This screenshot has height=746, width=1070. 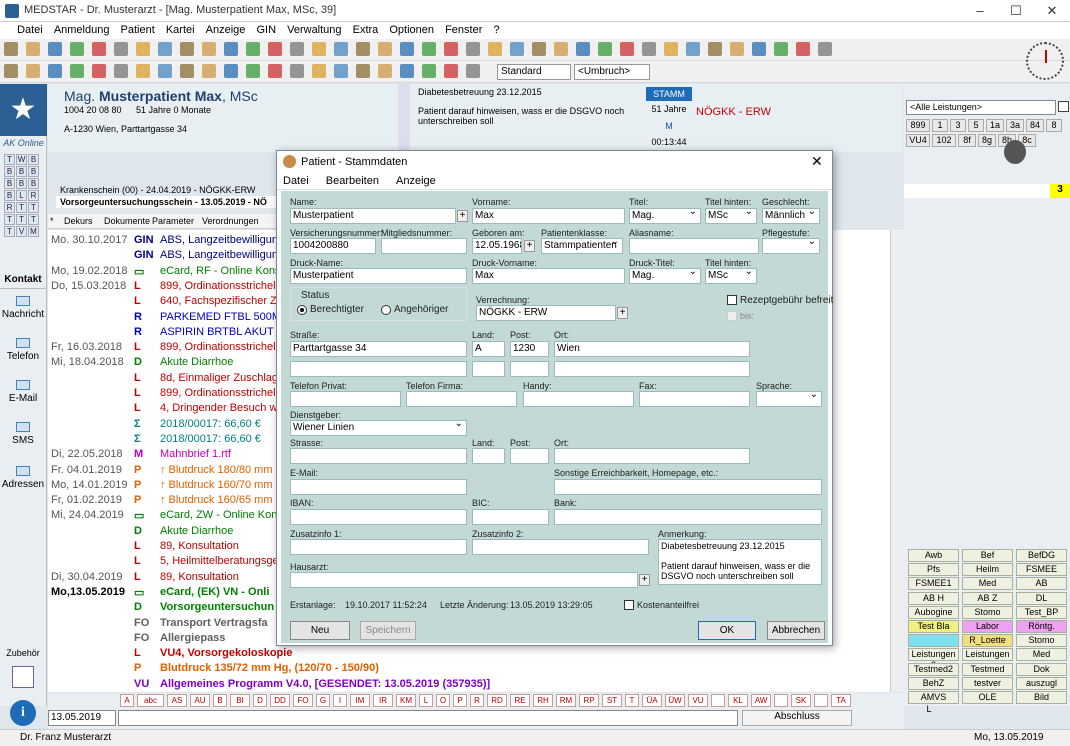 I want to click on kartei-key-button: DD, so click(x=280, y=700).